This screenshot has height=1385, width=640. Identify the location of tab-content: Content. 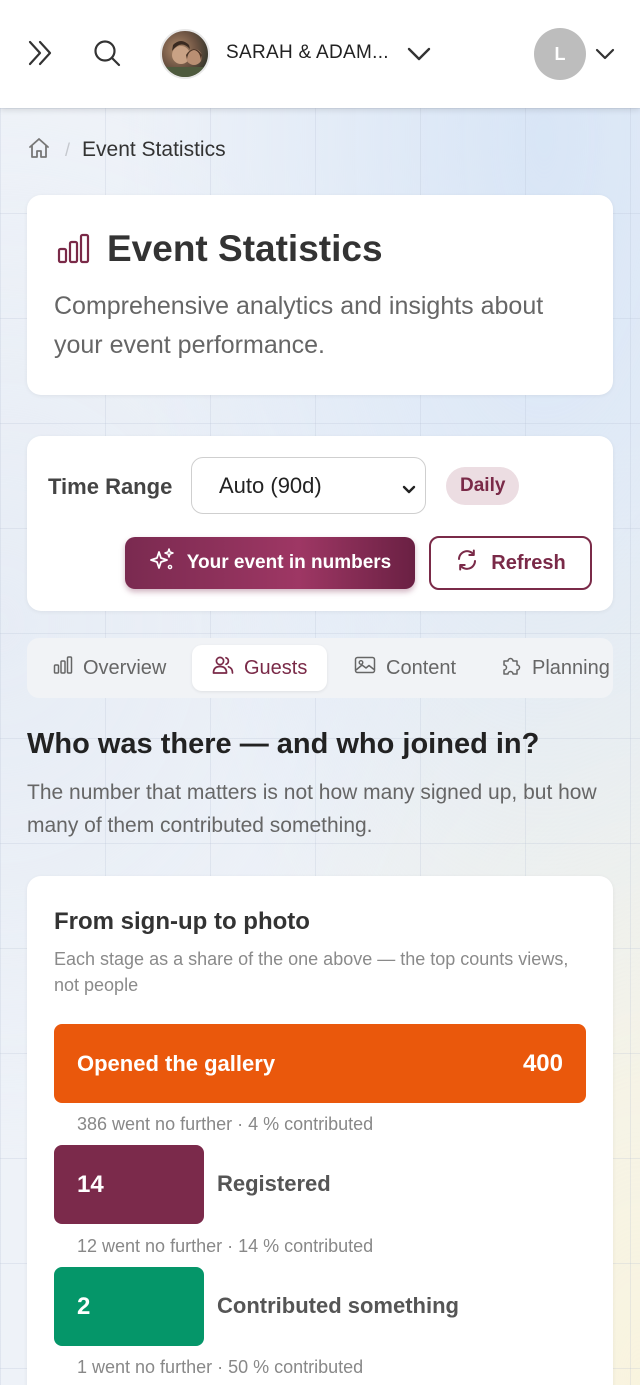
(405, 668).